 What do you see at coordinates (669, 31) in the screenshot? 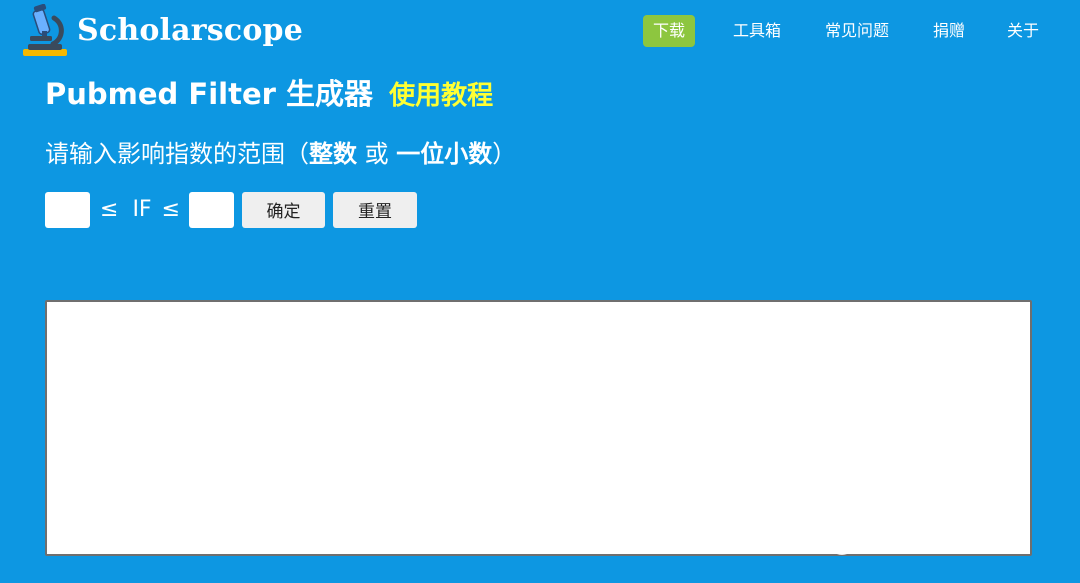
I see `nav-item-download: 下载` at bounding box center [669, 31].